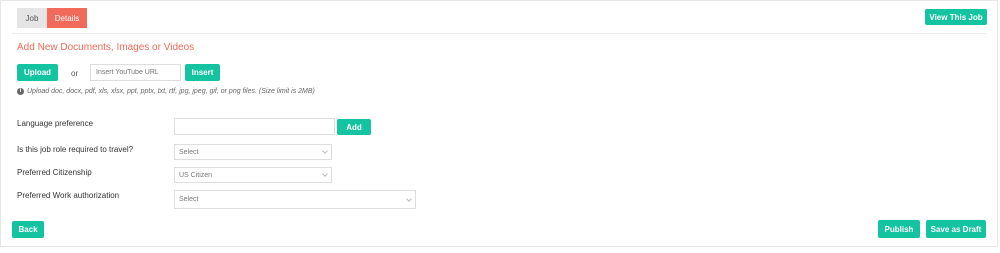  I want to click on insert-button: Insert, so click(202, 72).